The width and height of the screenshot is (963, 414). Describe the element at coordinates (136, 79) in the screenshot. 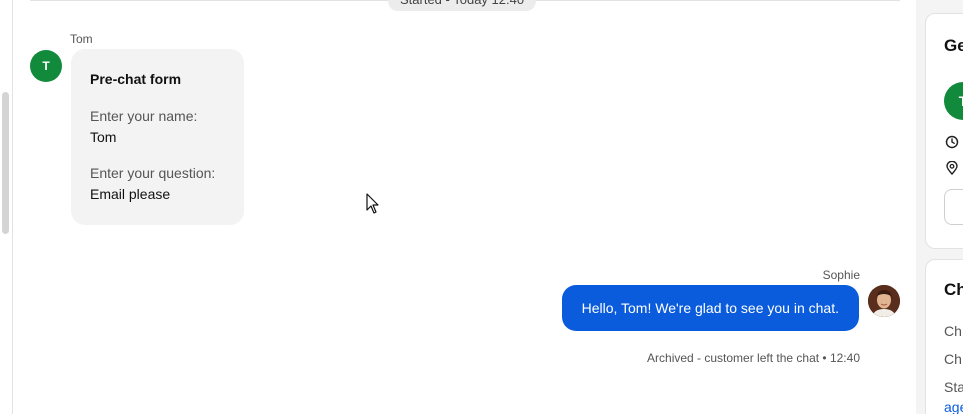

I see `prechat-form-title: Pre-chat form` at that location.